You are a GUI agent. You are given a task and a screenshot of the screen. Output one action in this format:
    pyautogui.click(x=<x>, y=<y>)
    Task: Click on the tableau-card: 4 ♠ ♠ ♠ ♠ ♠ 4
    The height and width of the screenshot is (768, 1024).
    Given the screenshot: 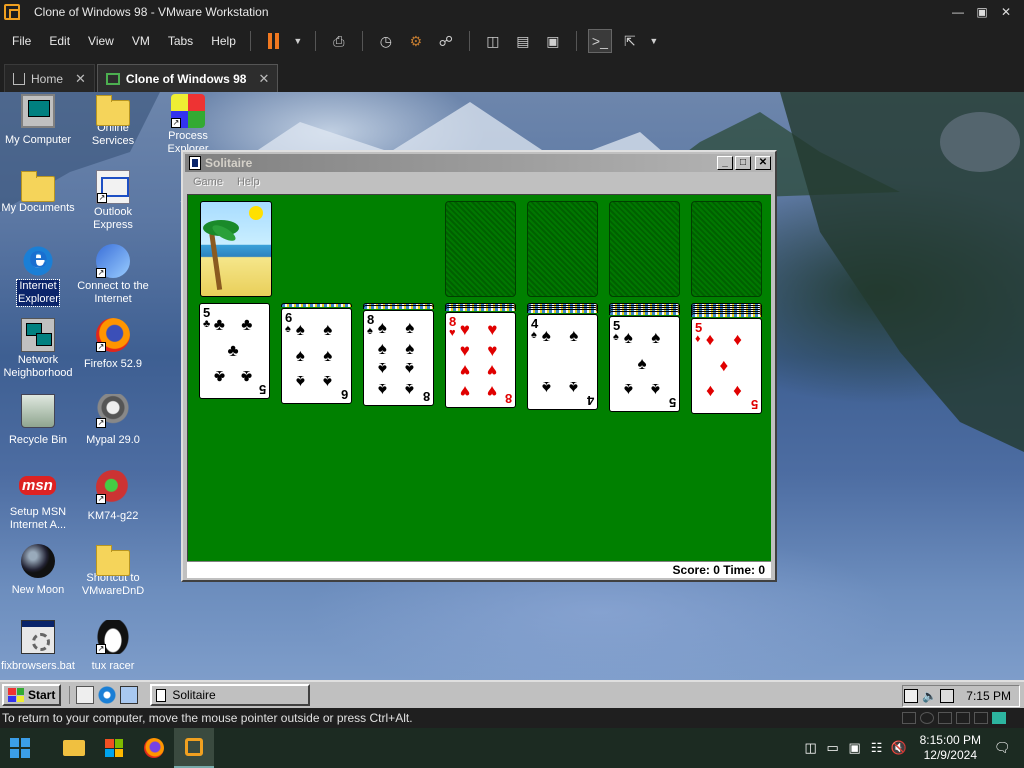 What is the action you would take?
    pyautogui.click(x=562, y=362)
    